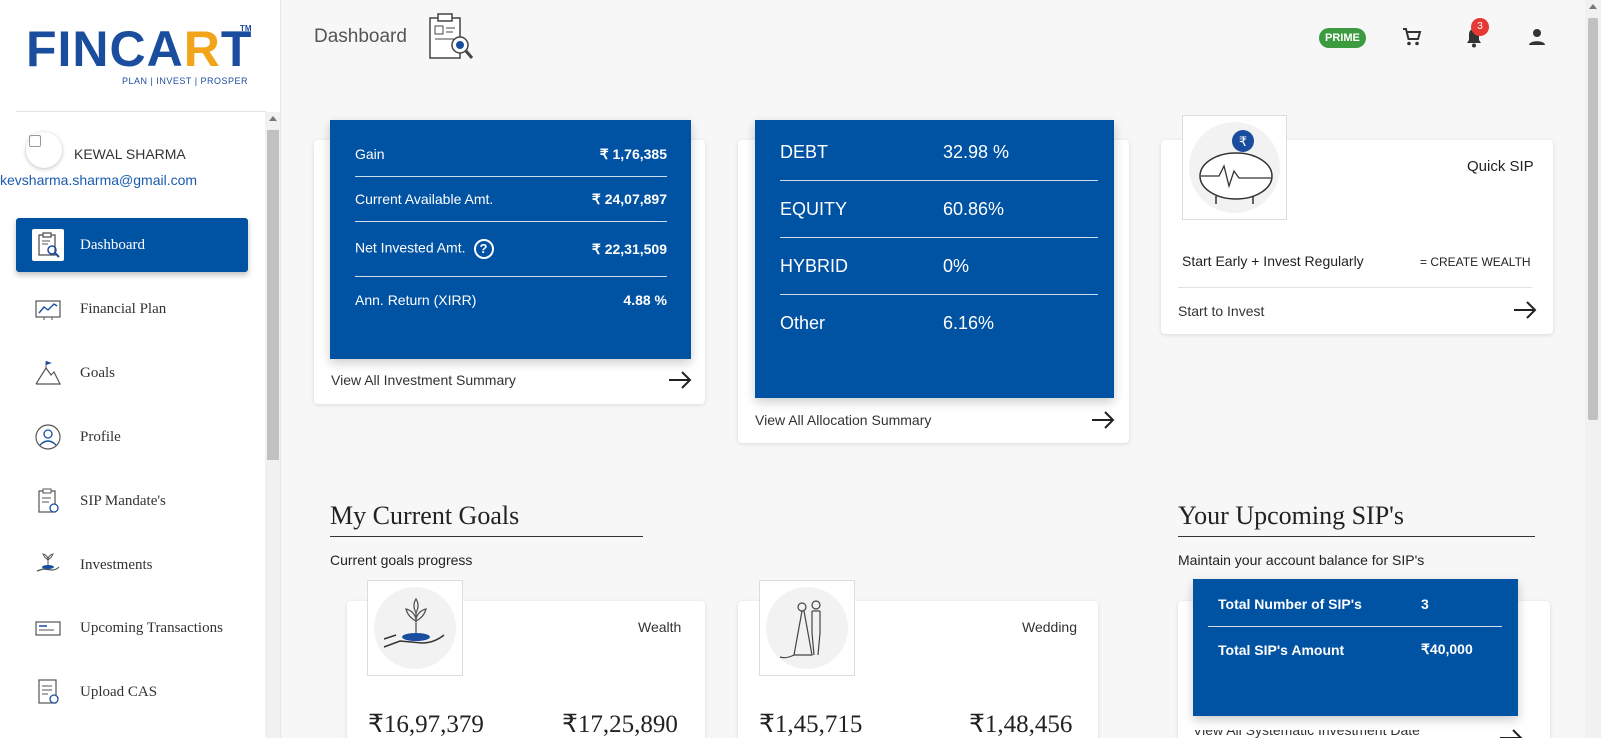 This screenshot has height=738, width=1601. Describe the element at coordinates (1345, 649) in the screenshot. I see `sip-row-amount: Total SIP's Amount ₹40,000` at that location.